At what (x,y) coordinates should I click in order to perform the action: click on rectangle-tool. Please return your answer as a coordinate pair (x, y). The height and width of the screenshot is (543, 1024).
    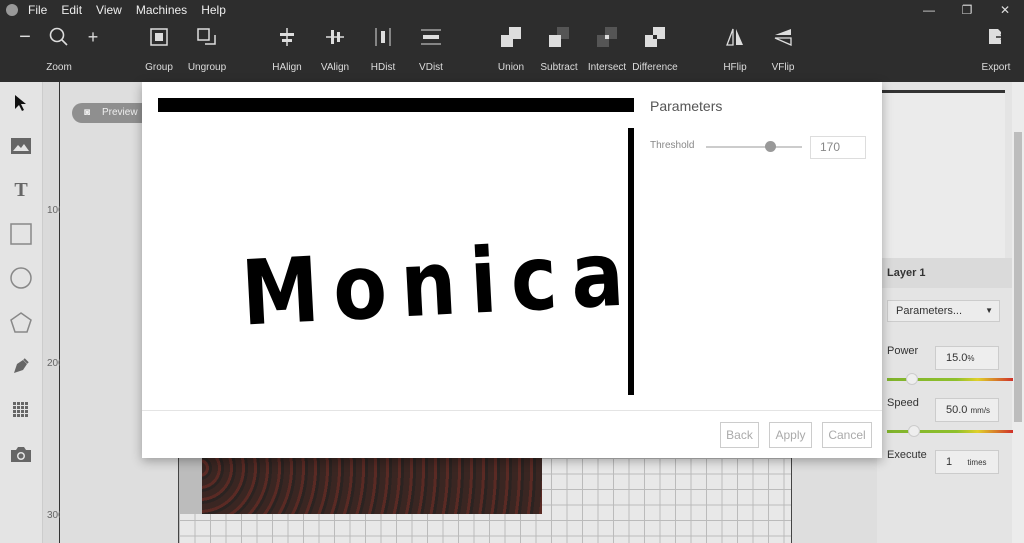
    Looking at the image, I should click on (21, 234).